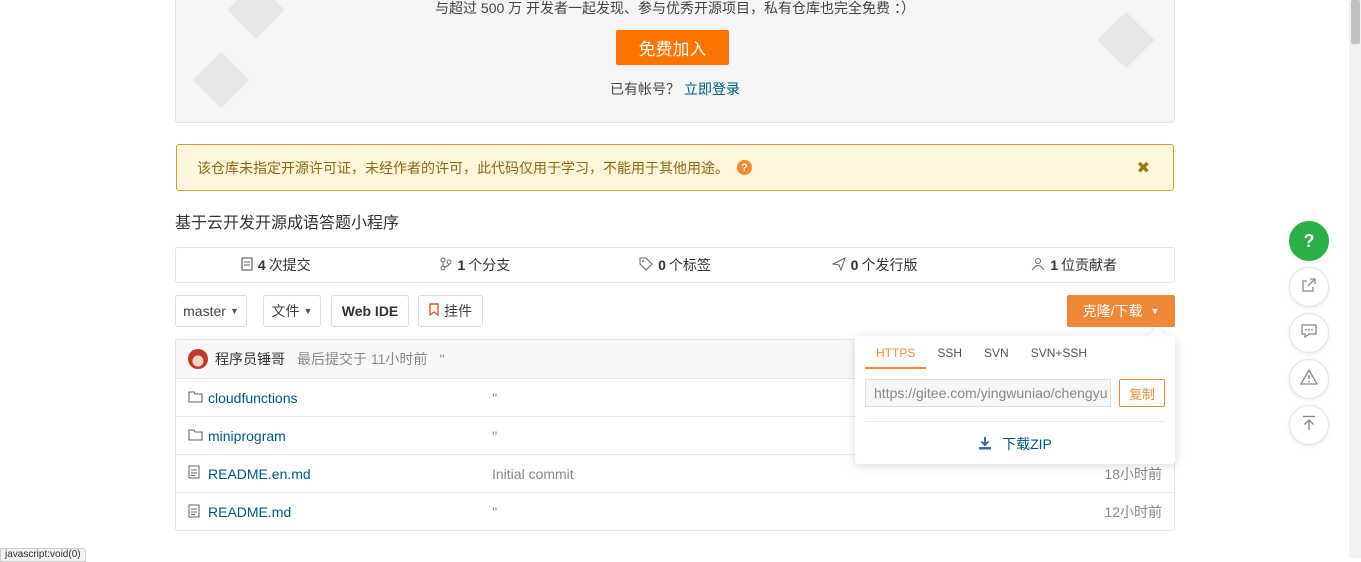 The height and width of the screenshot is (562, 1361). What do you see at coordinates (434, 311) in the screenshot?
I see `bookmark-icon` at bounding box center [434, 311].